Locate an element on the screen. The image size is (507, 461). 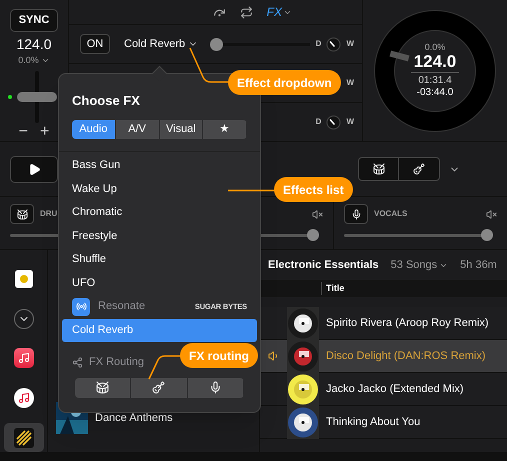
pitch-slider-thumb is located at coordinates (37, 97).